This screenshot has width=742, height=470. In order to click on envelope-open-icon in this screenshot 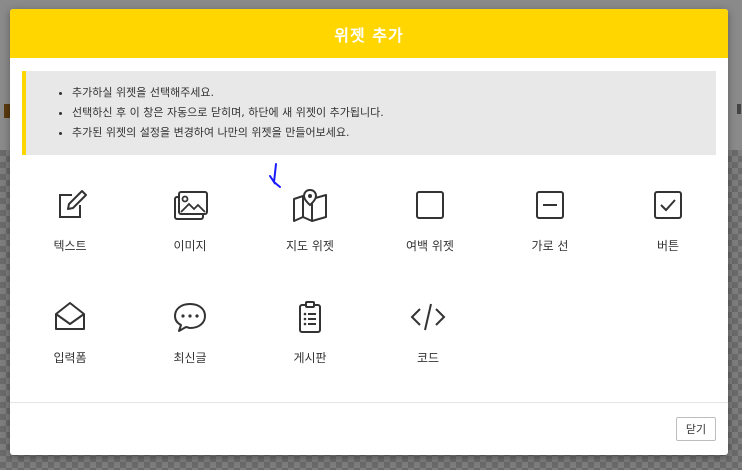, I will do `click(70, 316)`.